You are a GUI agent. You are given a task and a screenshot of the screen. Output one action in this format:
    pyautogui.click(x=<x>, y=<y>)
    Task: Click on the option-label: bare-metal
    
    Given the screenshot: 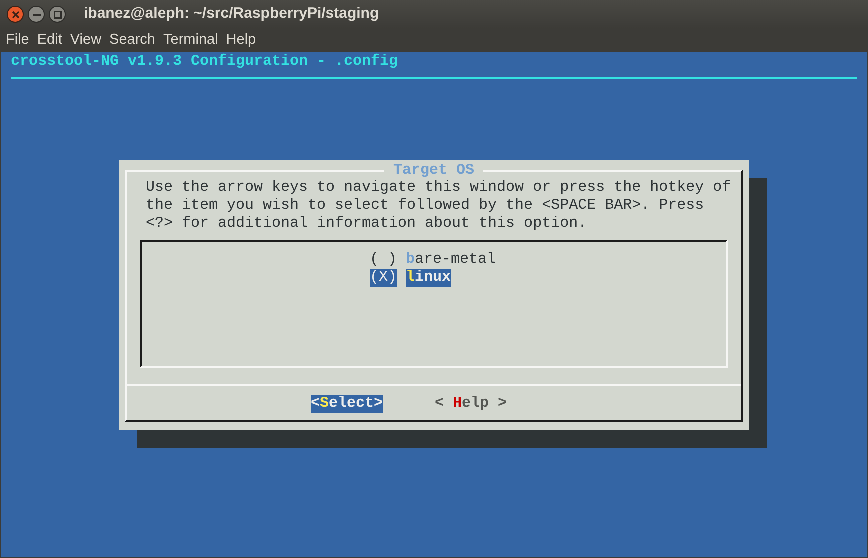 What is the action you would take?
    pyautogui.click(x=451, y=260)
    